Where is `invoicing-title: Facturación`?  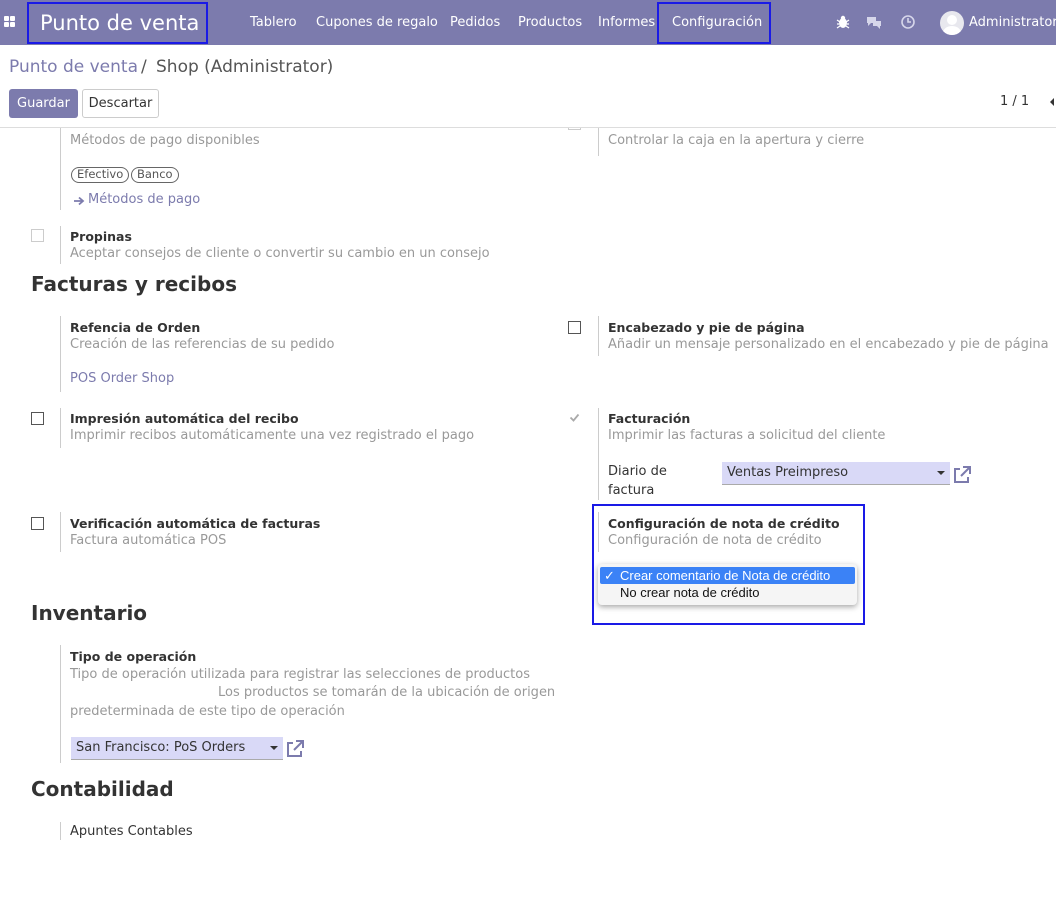
invoicing-title: Facturación is located at coordinates (649, 418).